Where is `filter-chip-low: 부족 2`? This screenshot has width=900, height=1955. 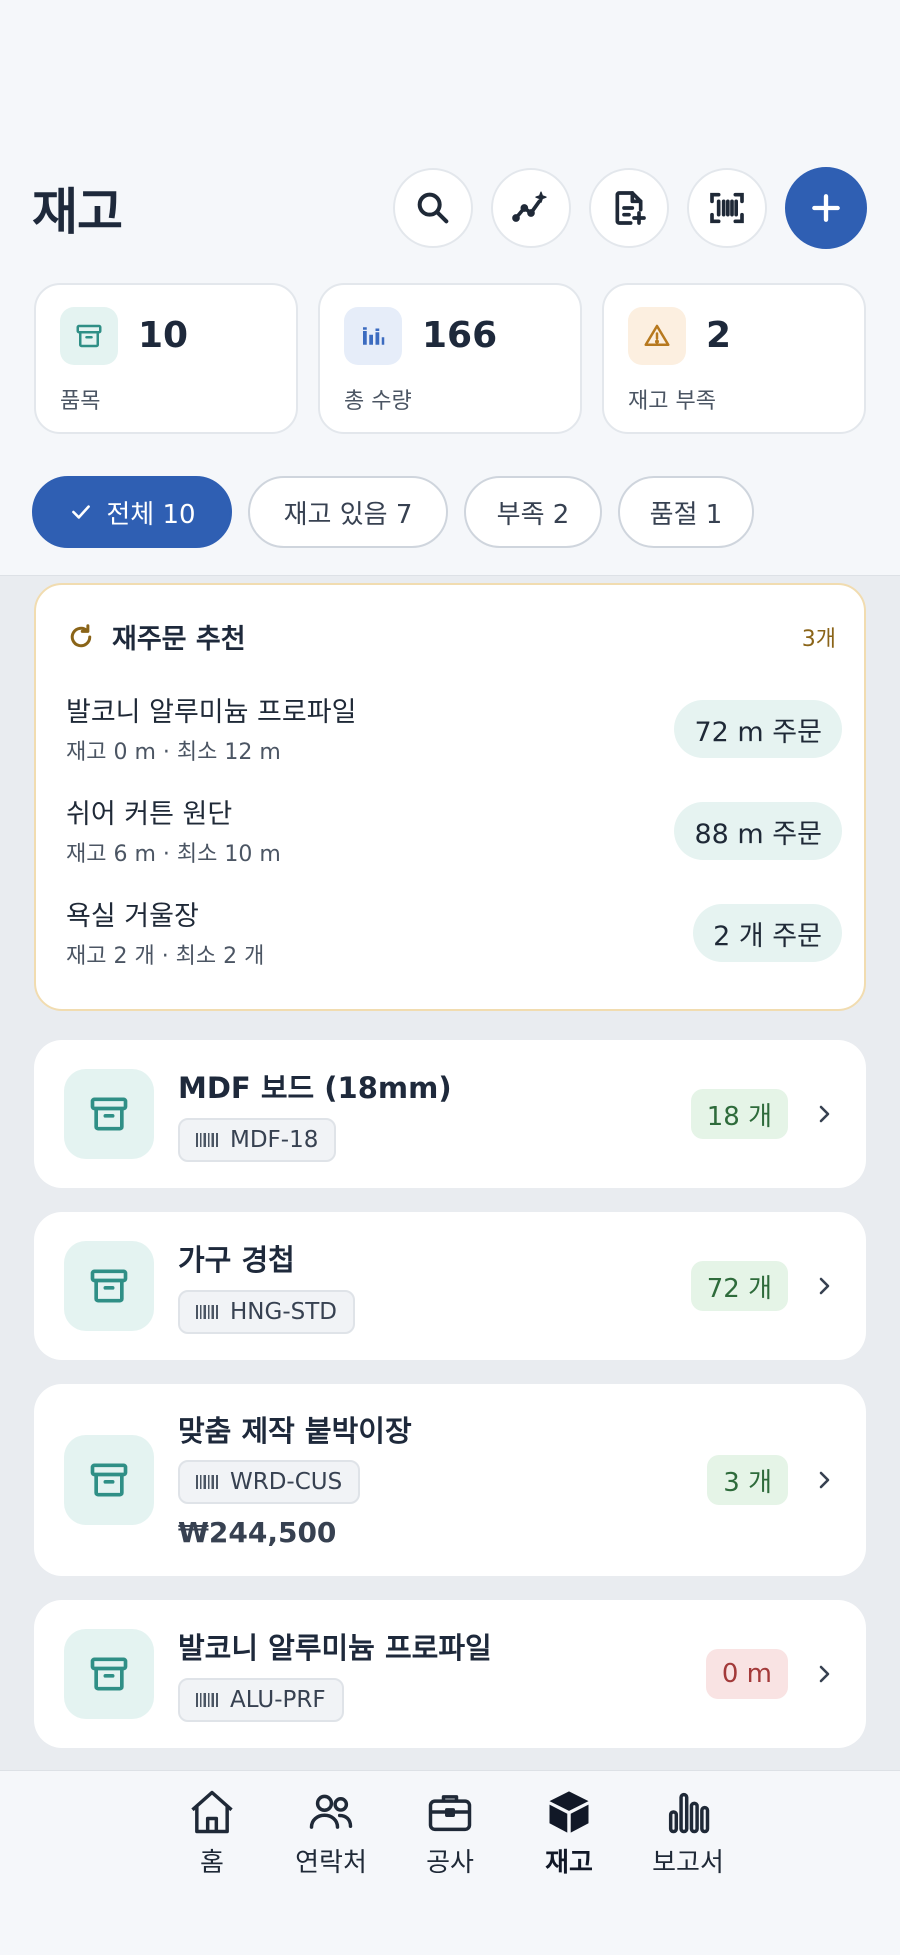
filter-chip-low: 부족 2 is located at coordinates (533, 512).